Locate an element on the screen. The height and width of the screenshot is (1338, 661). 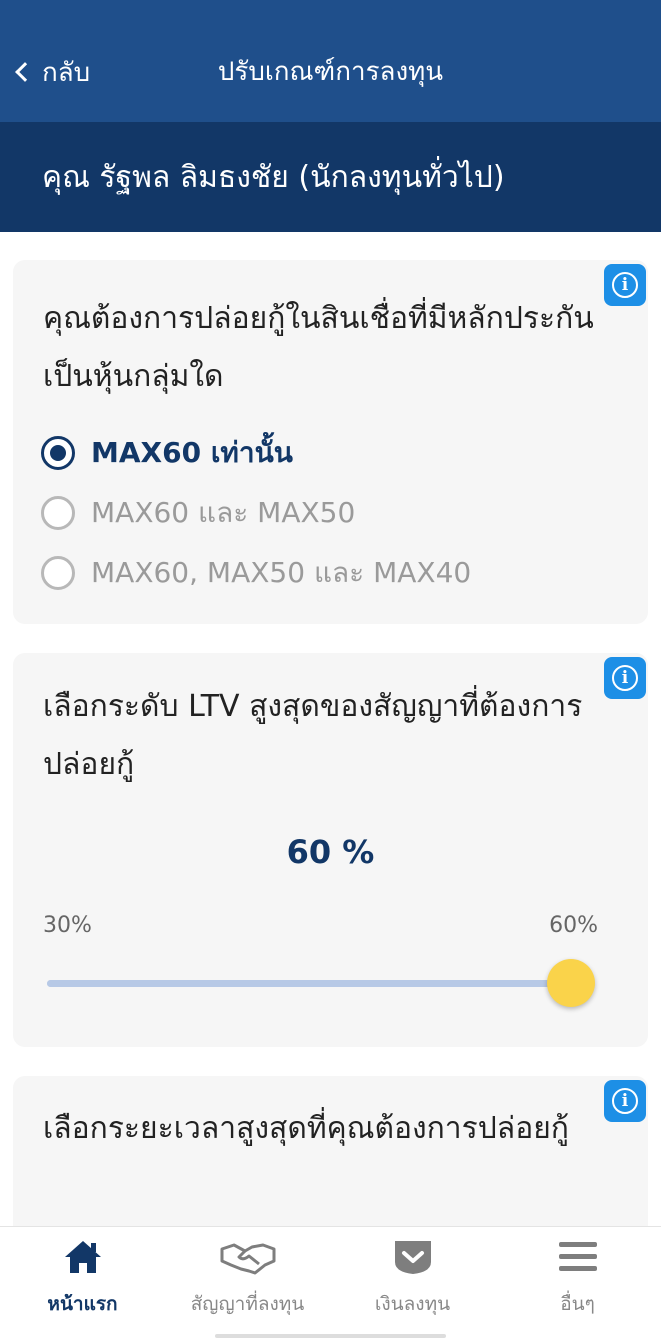
tab-contracts: สัญญาที่ลงทุน is located at coordinates (247, 1277).